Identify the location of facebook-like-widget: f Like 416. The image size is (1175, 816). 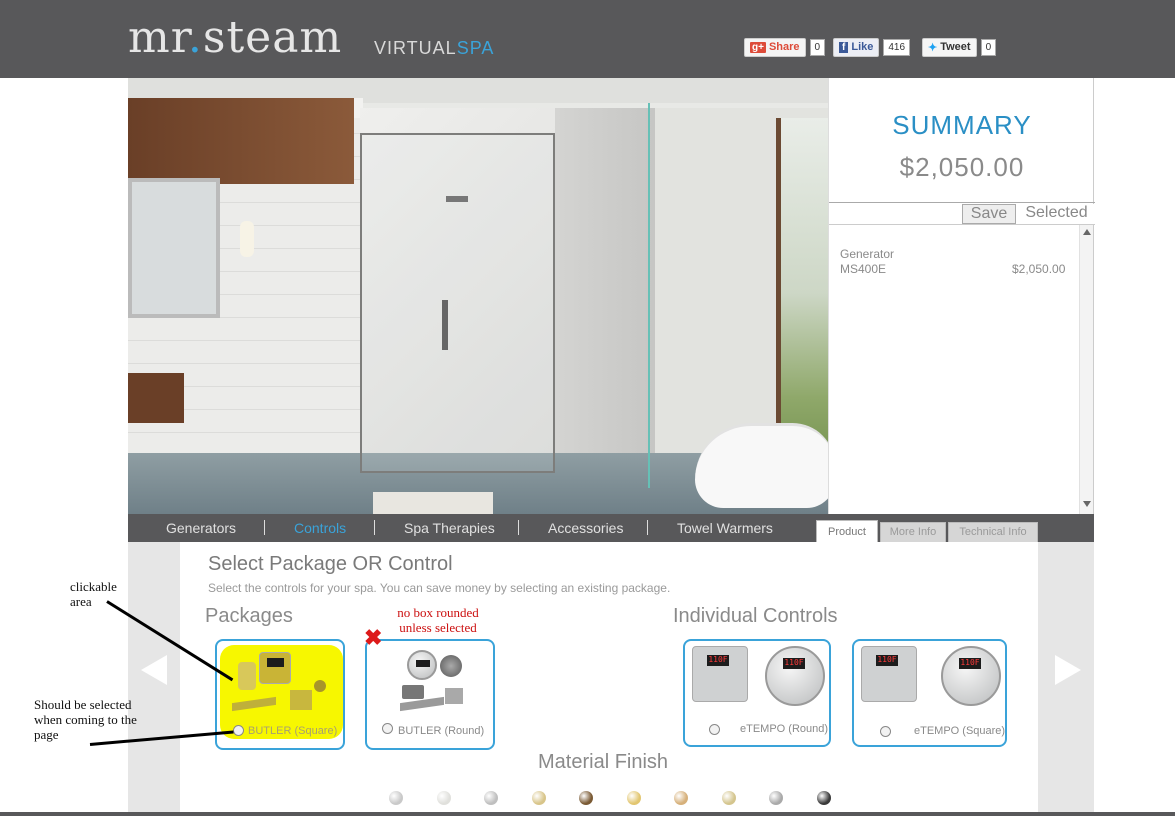
(872, 47).